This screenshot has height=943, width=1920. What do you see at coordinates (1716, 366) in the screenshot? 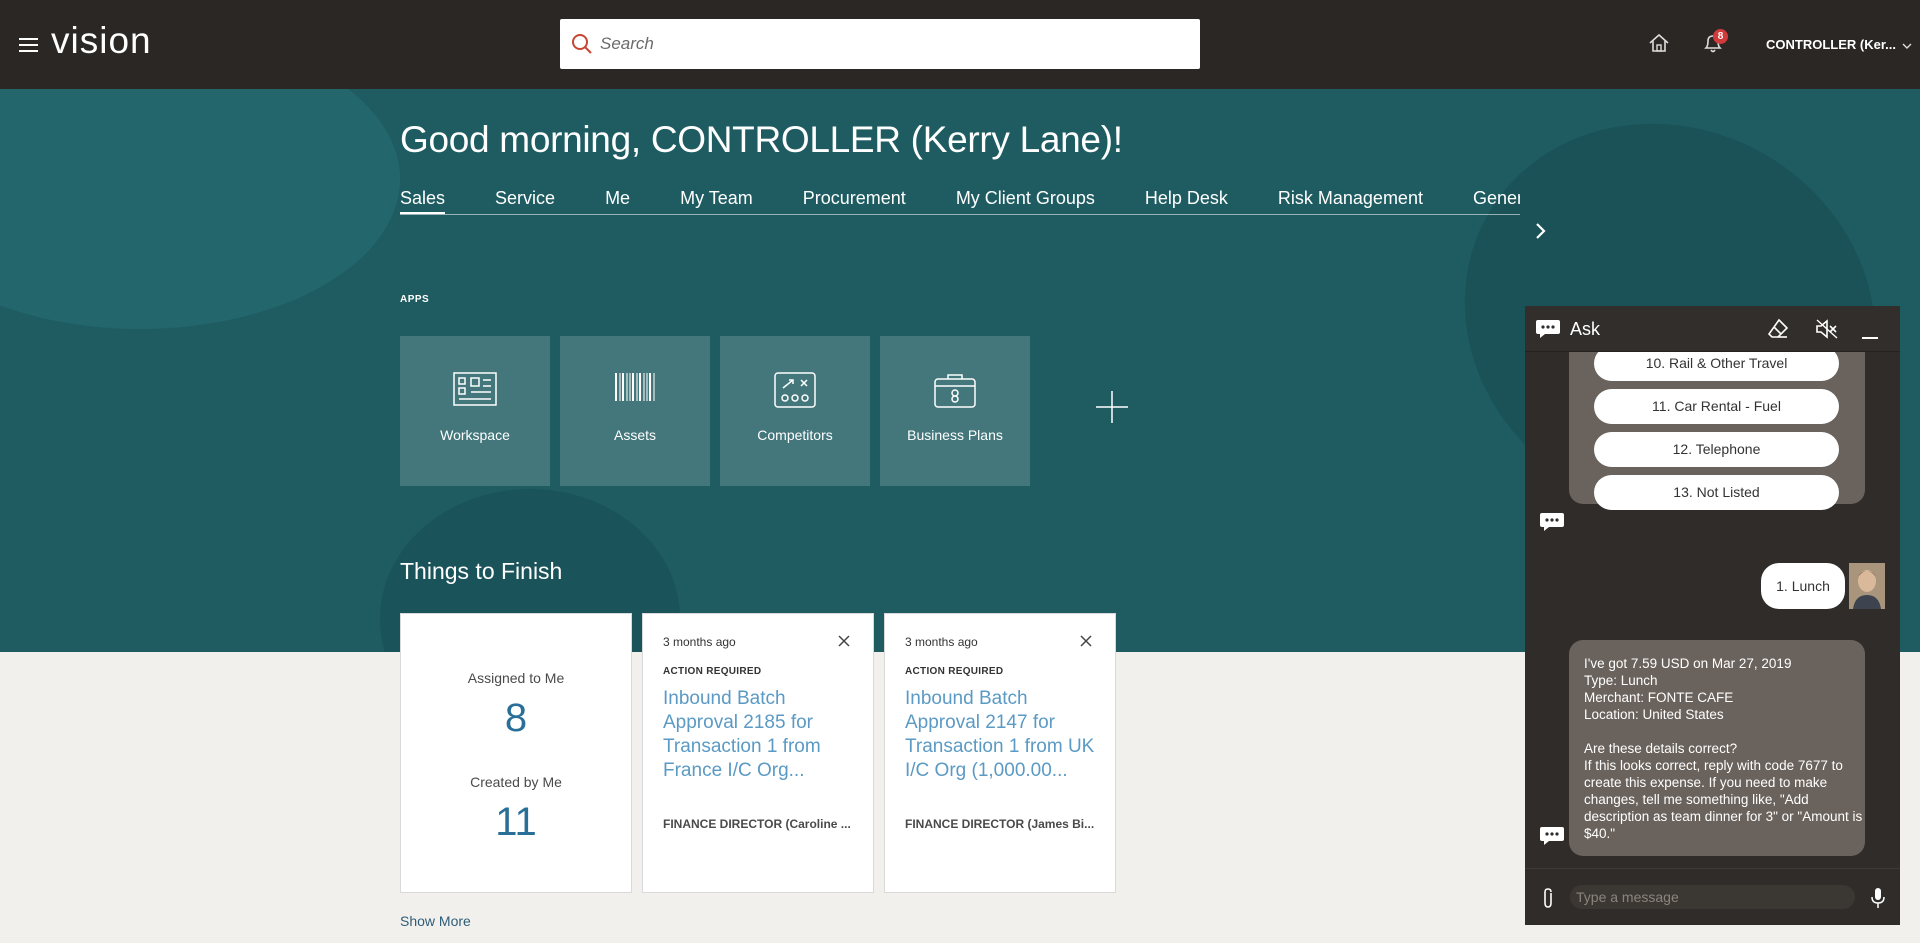
I see `option-rail-travel: 10. Rail & Other Travel` at bounding box center [1716, 366].